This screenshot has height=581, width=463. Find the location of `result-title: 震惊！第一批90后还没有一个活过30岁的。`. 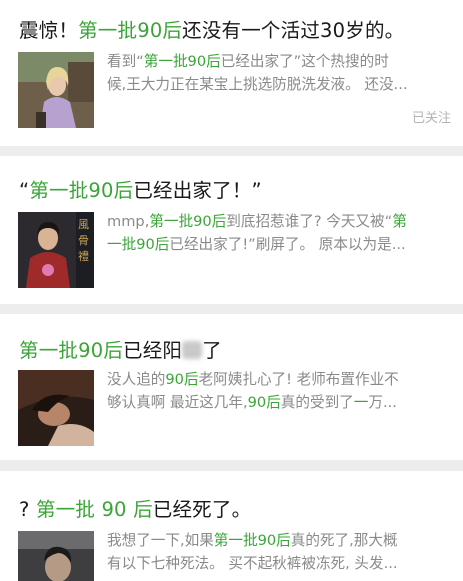

result-title: 震惊！第一批90后还没有一个活过30岁的。 is located at coordinates (211, 28).